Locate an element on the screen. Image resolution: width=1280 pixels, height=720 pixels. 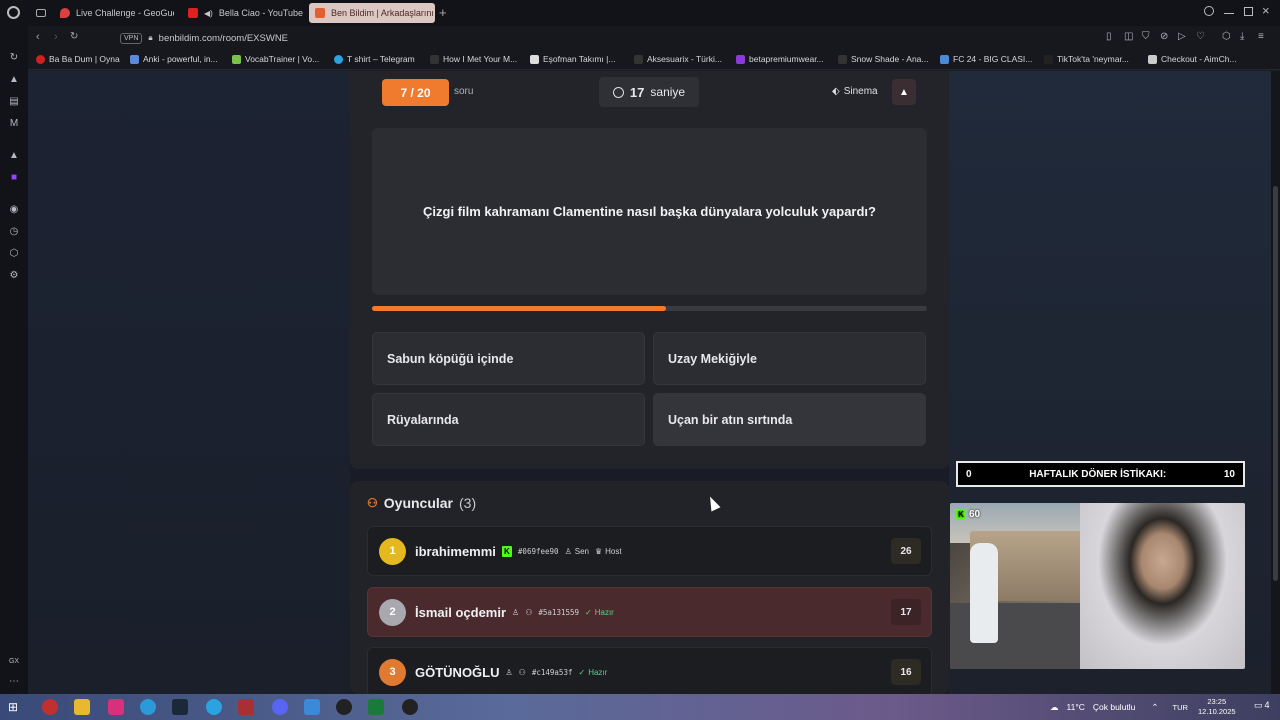
settings-icon: ⚙ is located at coordinates (14, 276).